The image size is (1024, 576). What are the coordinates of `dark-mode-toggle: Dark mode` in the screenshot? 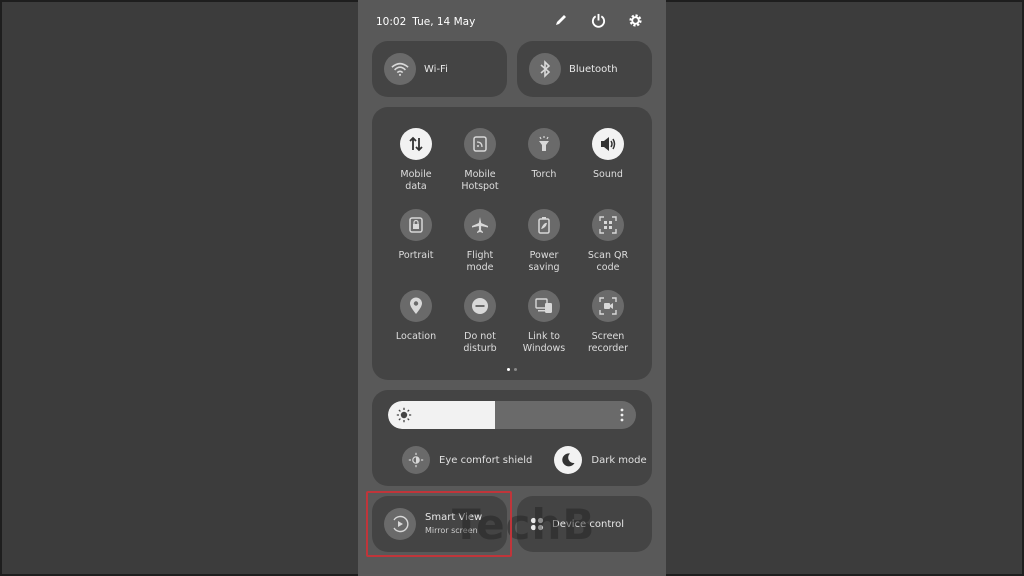 It's located at (600, 460).